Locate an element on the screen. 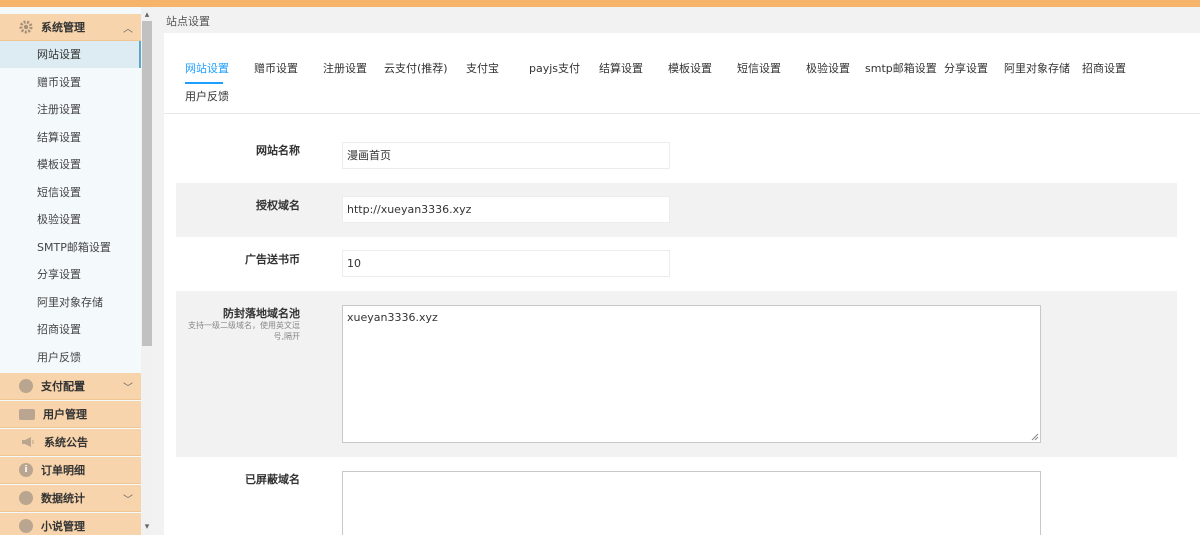 This screenshot has width=1200, height=535. tab-coin-settings: 赠币设置 is located at coordinates (276, 69).